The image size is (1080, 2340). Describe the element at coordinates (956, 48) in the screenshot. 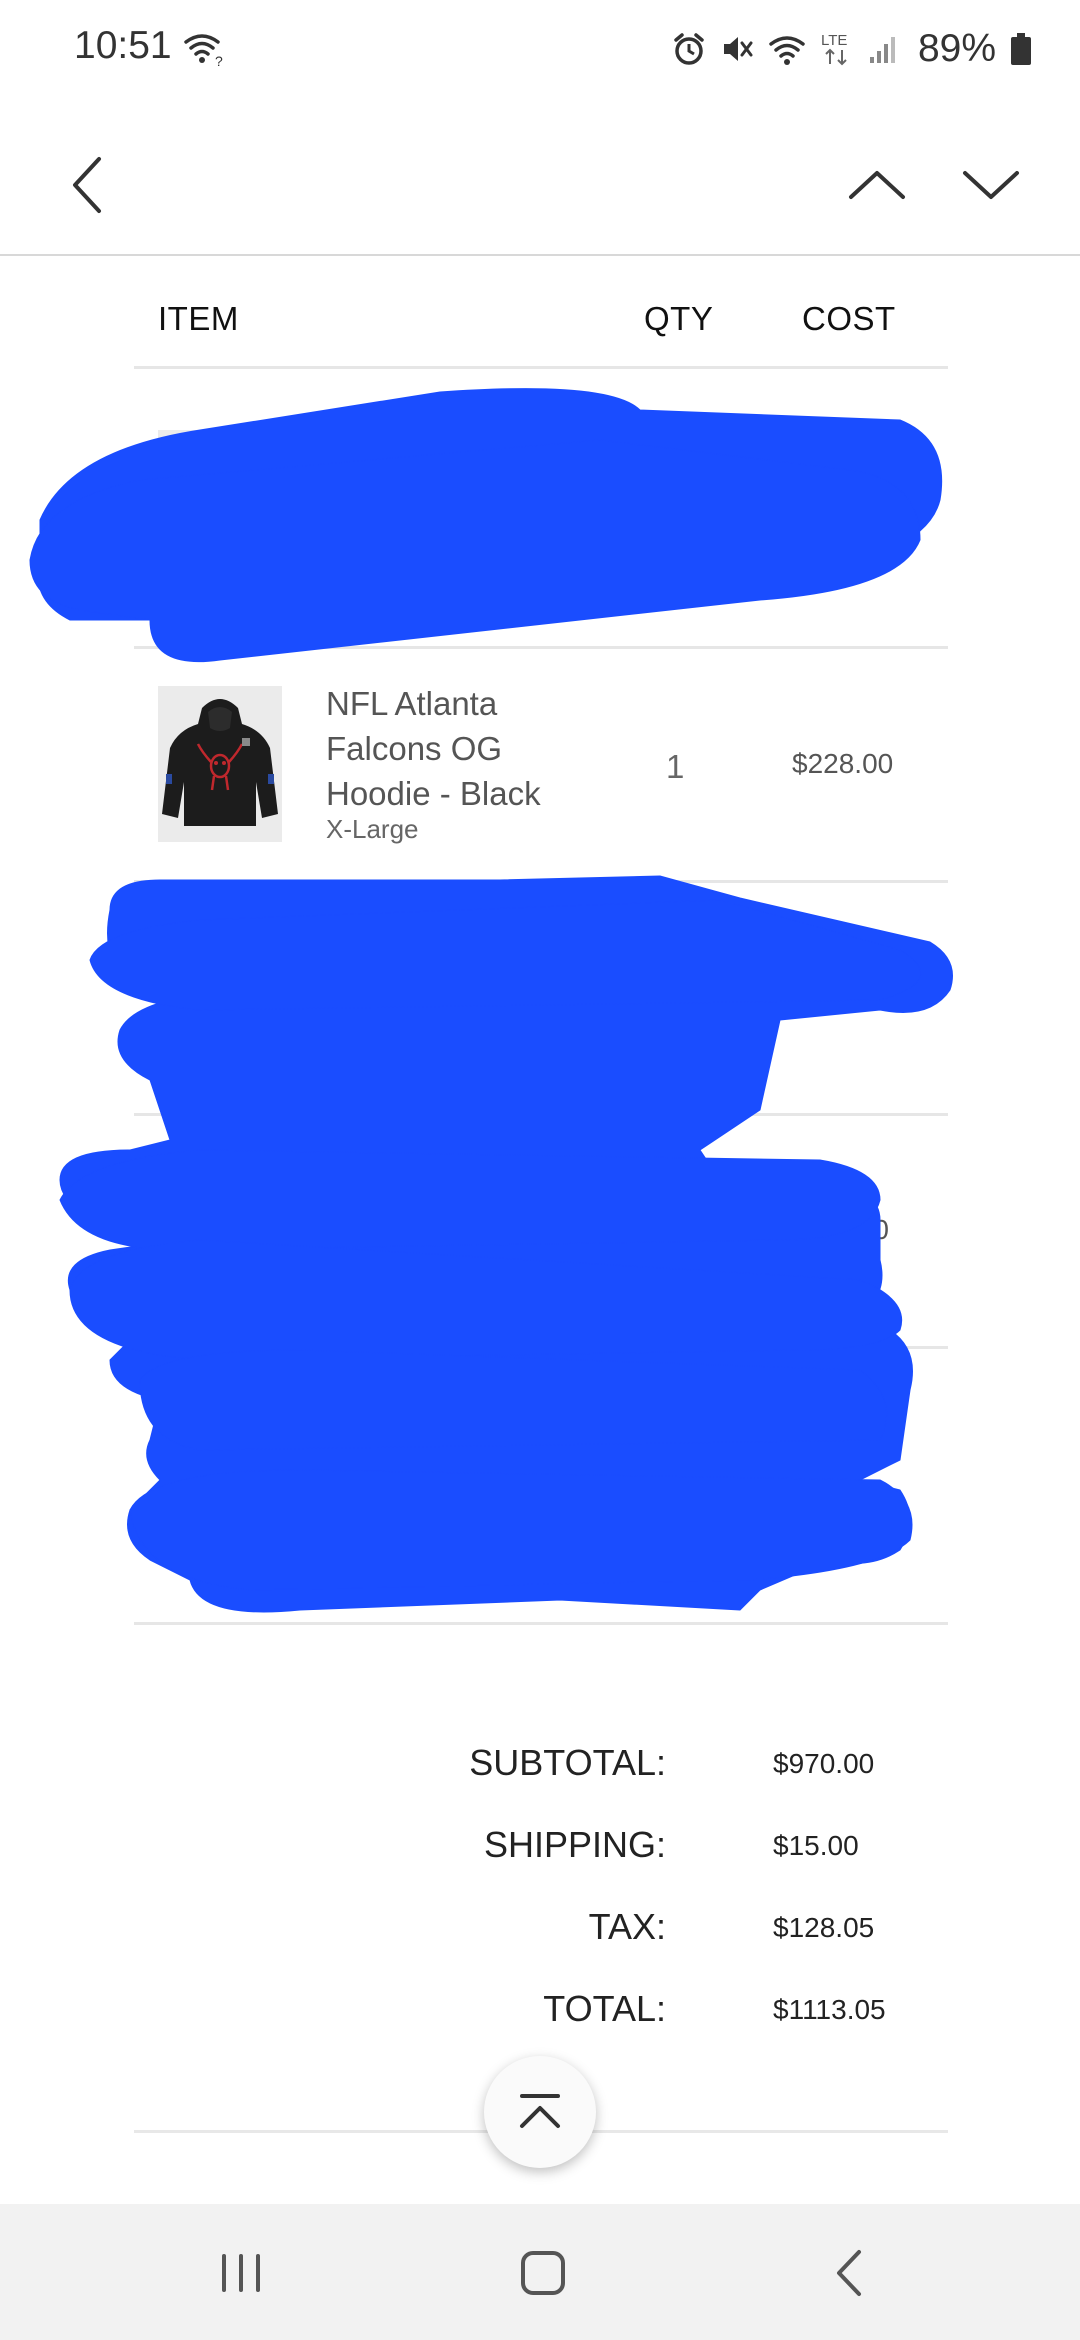

I see `battery-percent: 89%` at that location.